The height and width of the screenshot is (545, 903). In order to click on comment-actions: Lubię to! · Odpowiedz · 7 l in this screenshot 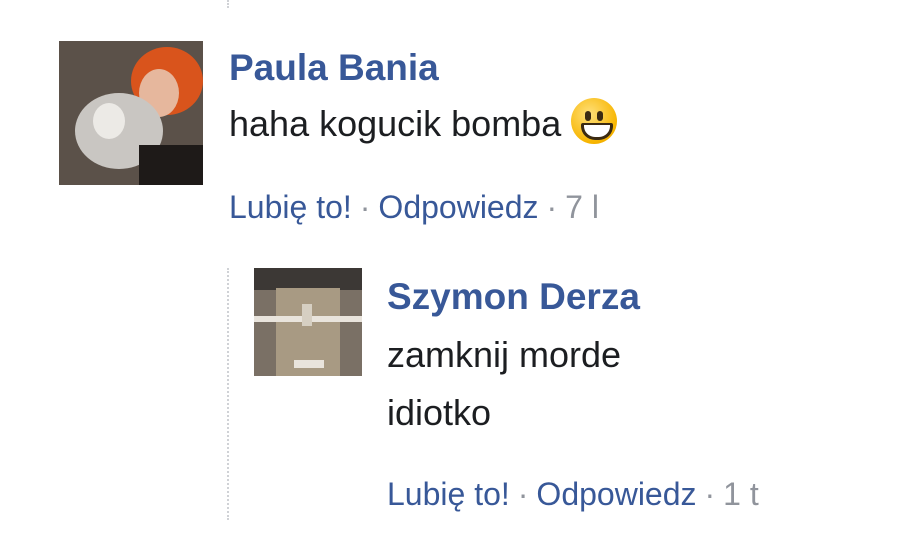, I will do `click(414, 207)`.